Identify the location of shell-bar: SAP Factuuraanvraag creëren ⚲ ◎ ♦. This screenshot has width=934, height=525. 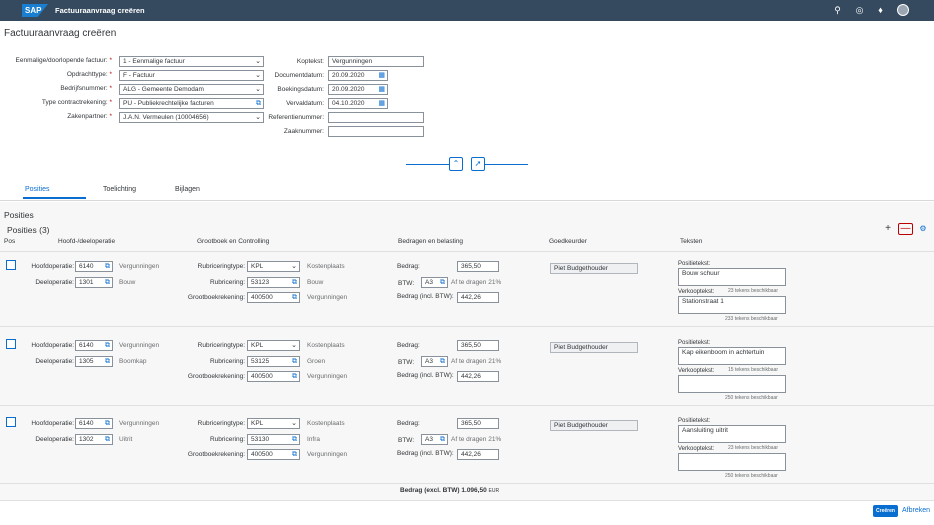
(467, 10).